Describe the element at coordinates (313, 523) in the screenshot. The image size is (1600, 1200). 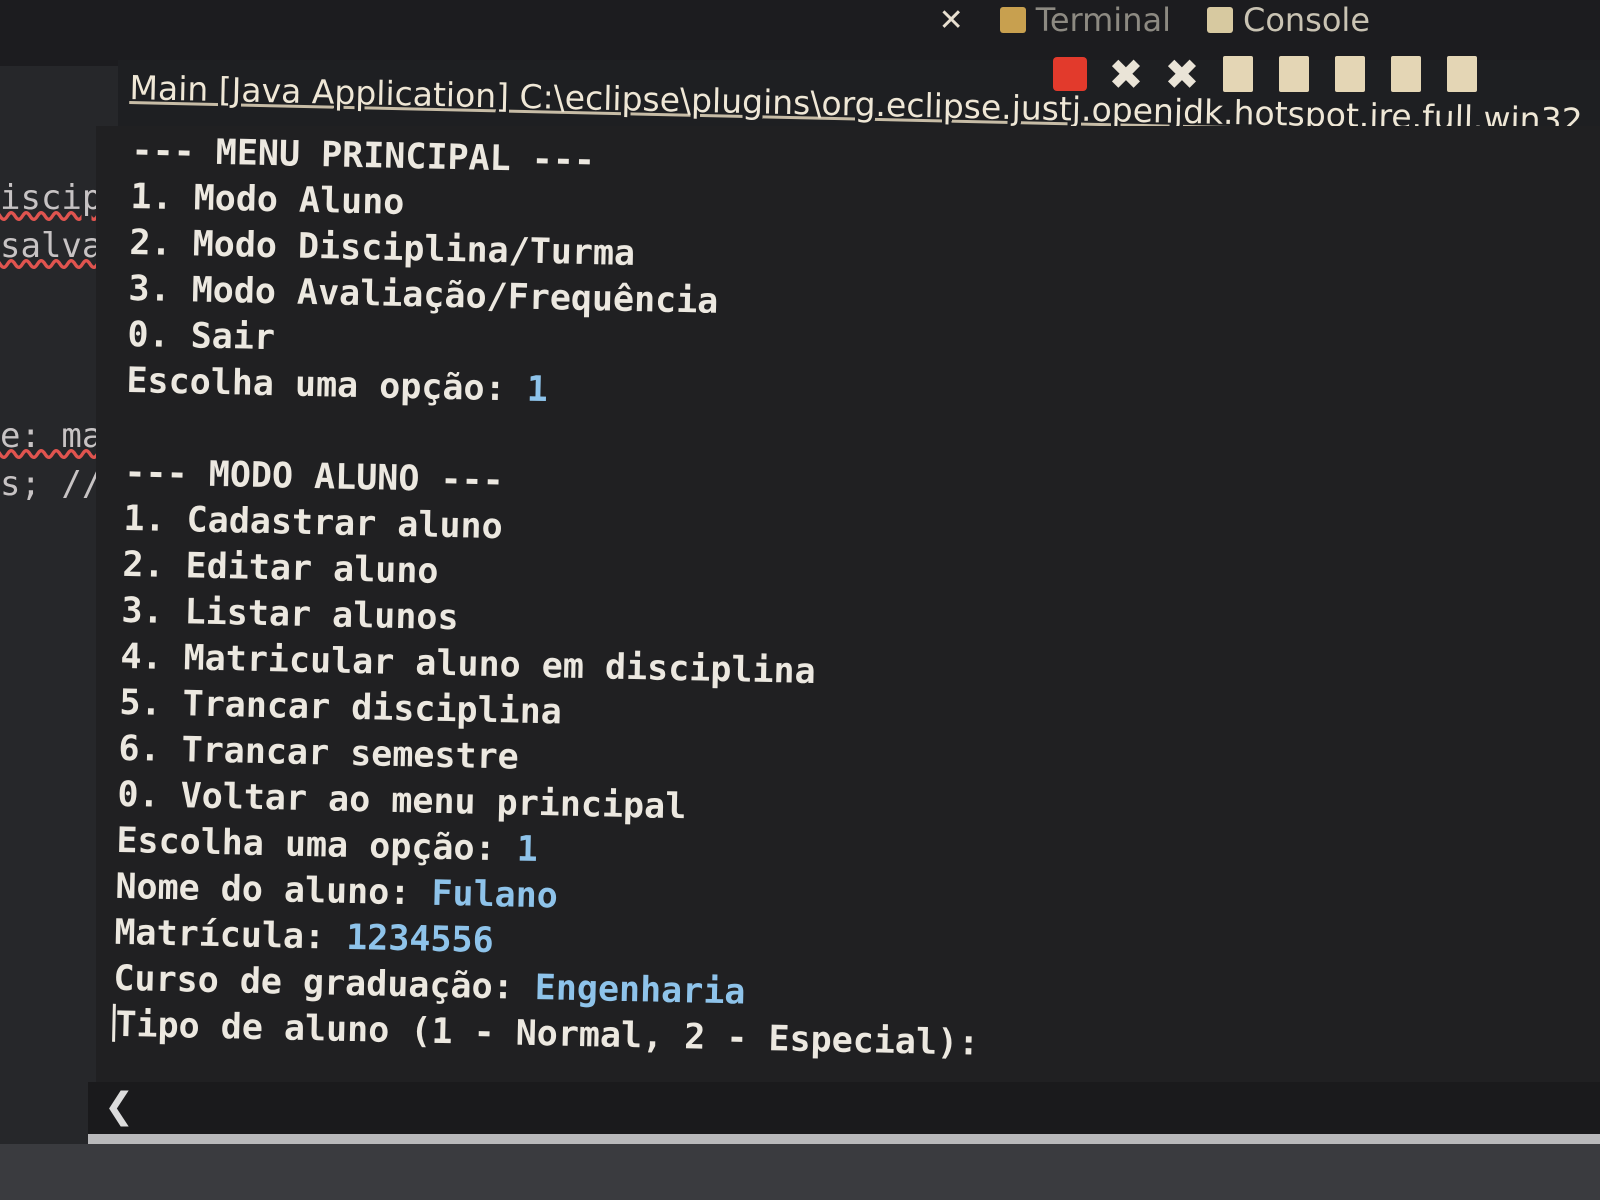
I see `console-output-text: 1. Cadastrar aluno` at that location.